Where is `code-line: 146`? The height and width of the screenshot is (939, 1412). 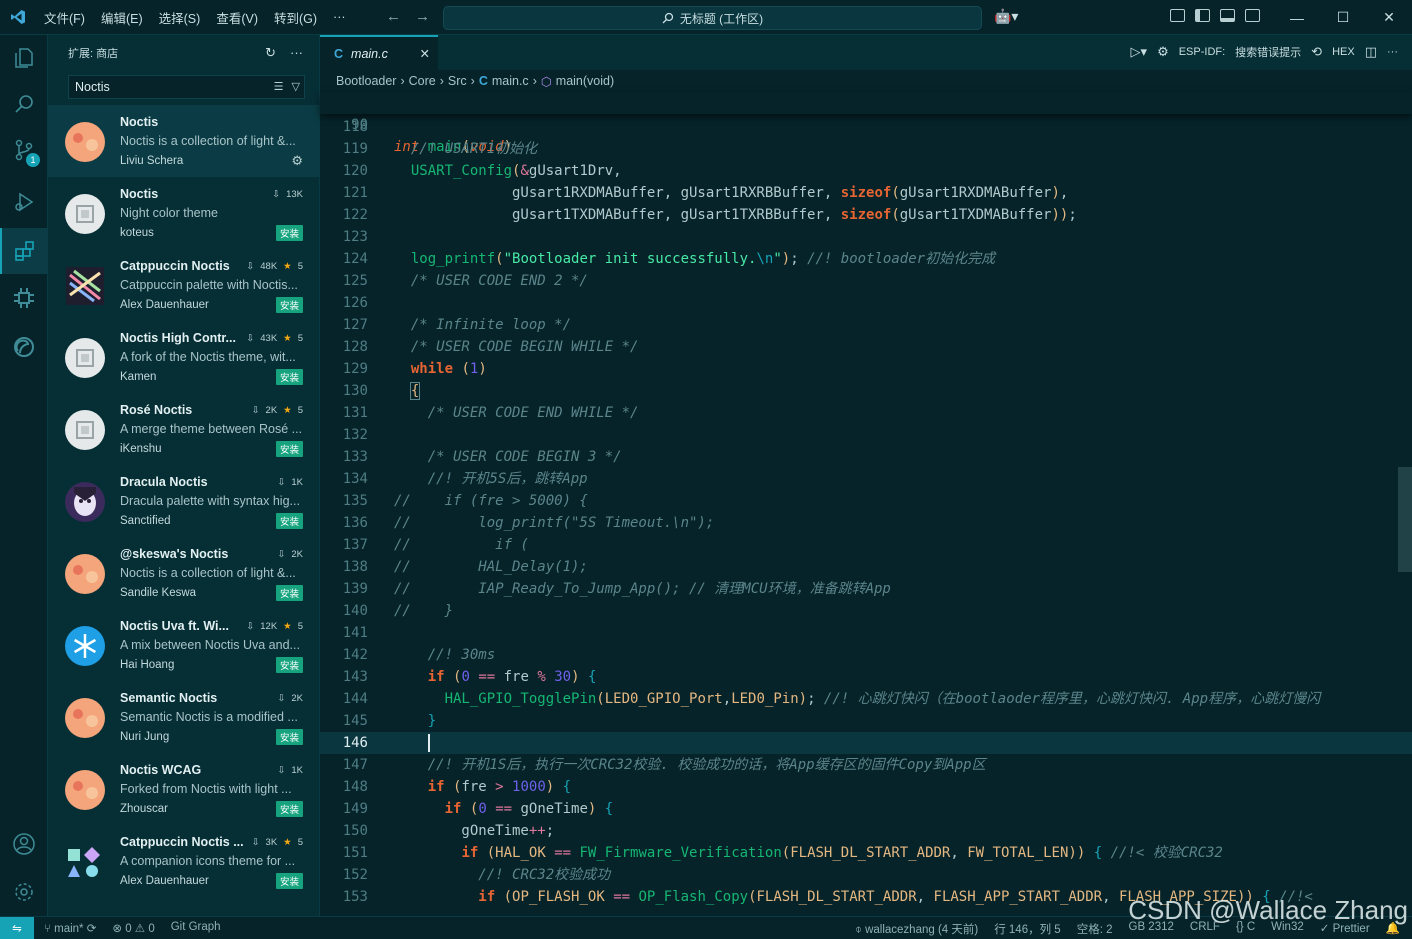 code-line: 146 is located at coordinates (866, 743).